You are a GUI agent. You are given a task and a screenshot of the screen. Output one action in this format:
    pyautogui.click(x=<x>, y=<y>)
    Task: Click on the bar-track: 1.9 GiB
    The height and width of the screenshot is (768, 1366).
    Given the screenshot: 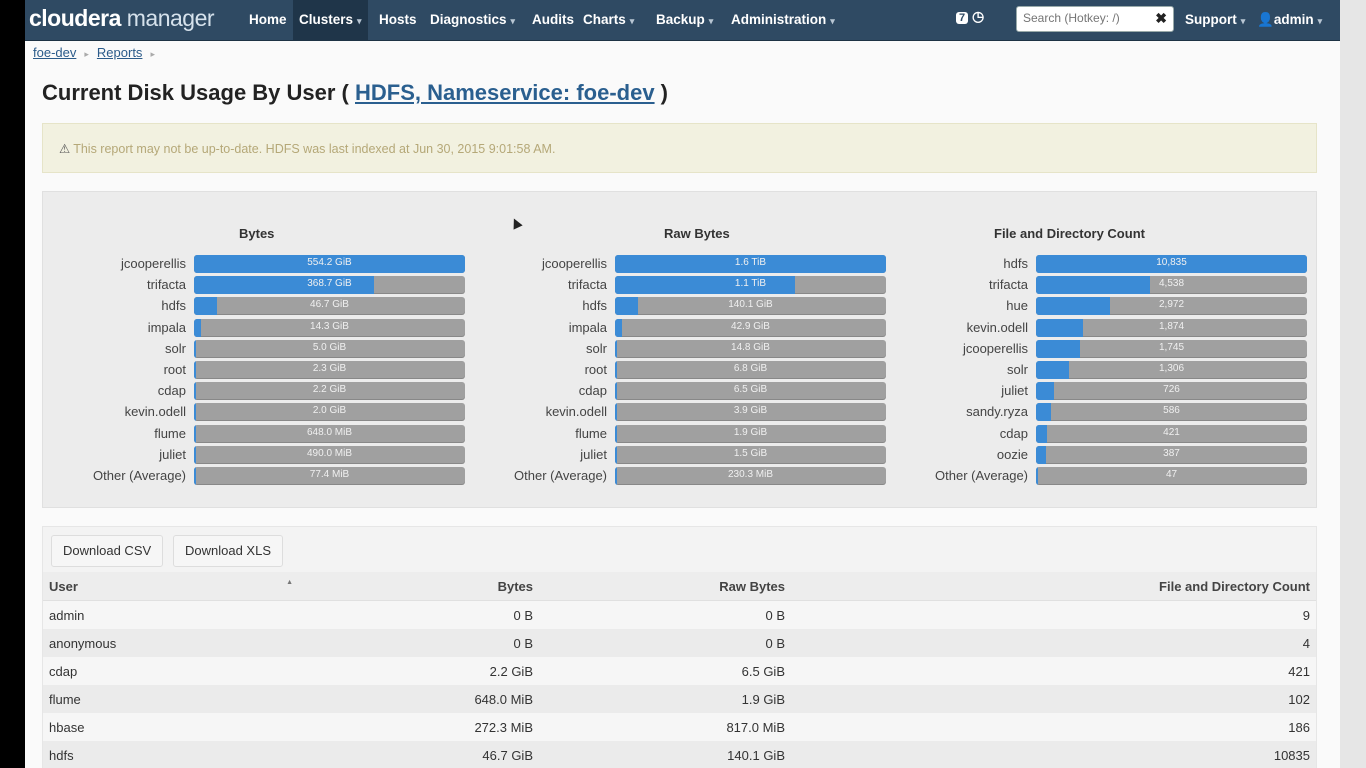 What is the action you would take?
    pyautogui.click(x=750, y=433)
    